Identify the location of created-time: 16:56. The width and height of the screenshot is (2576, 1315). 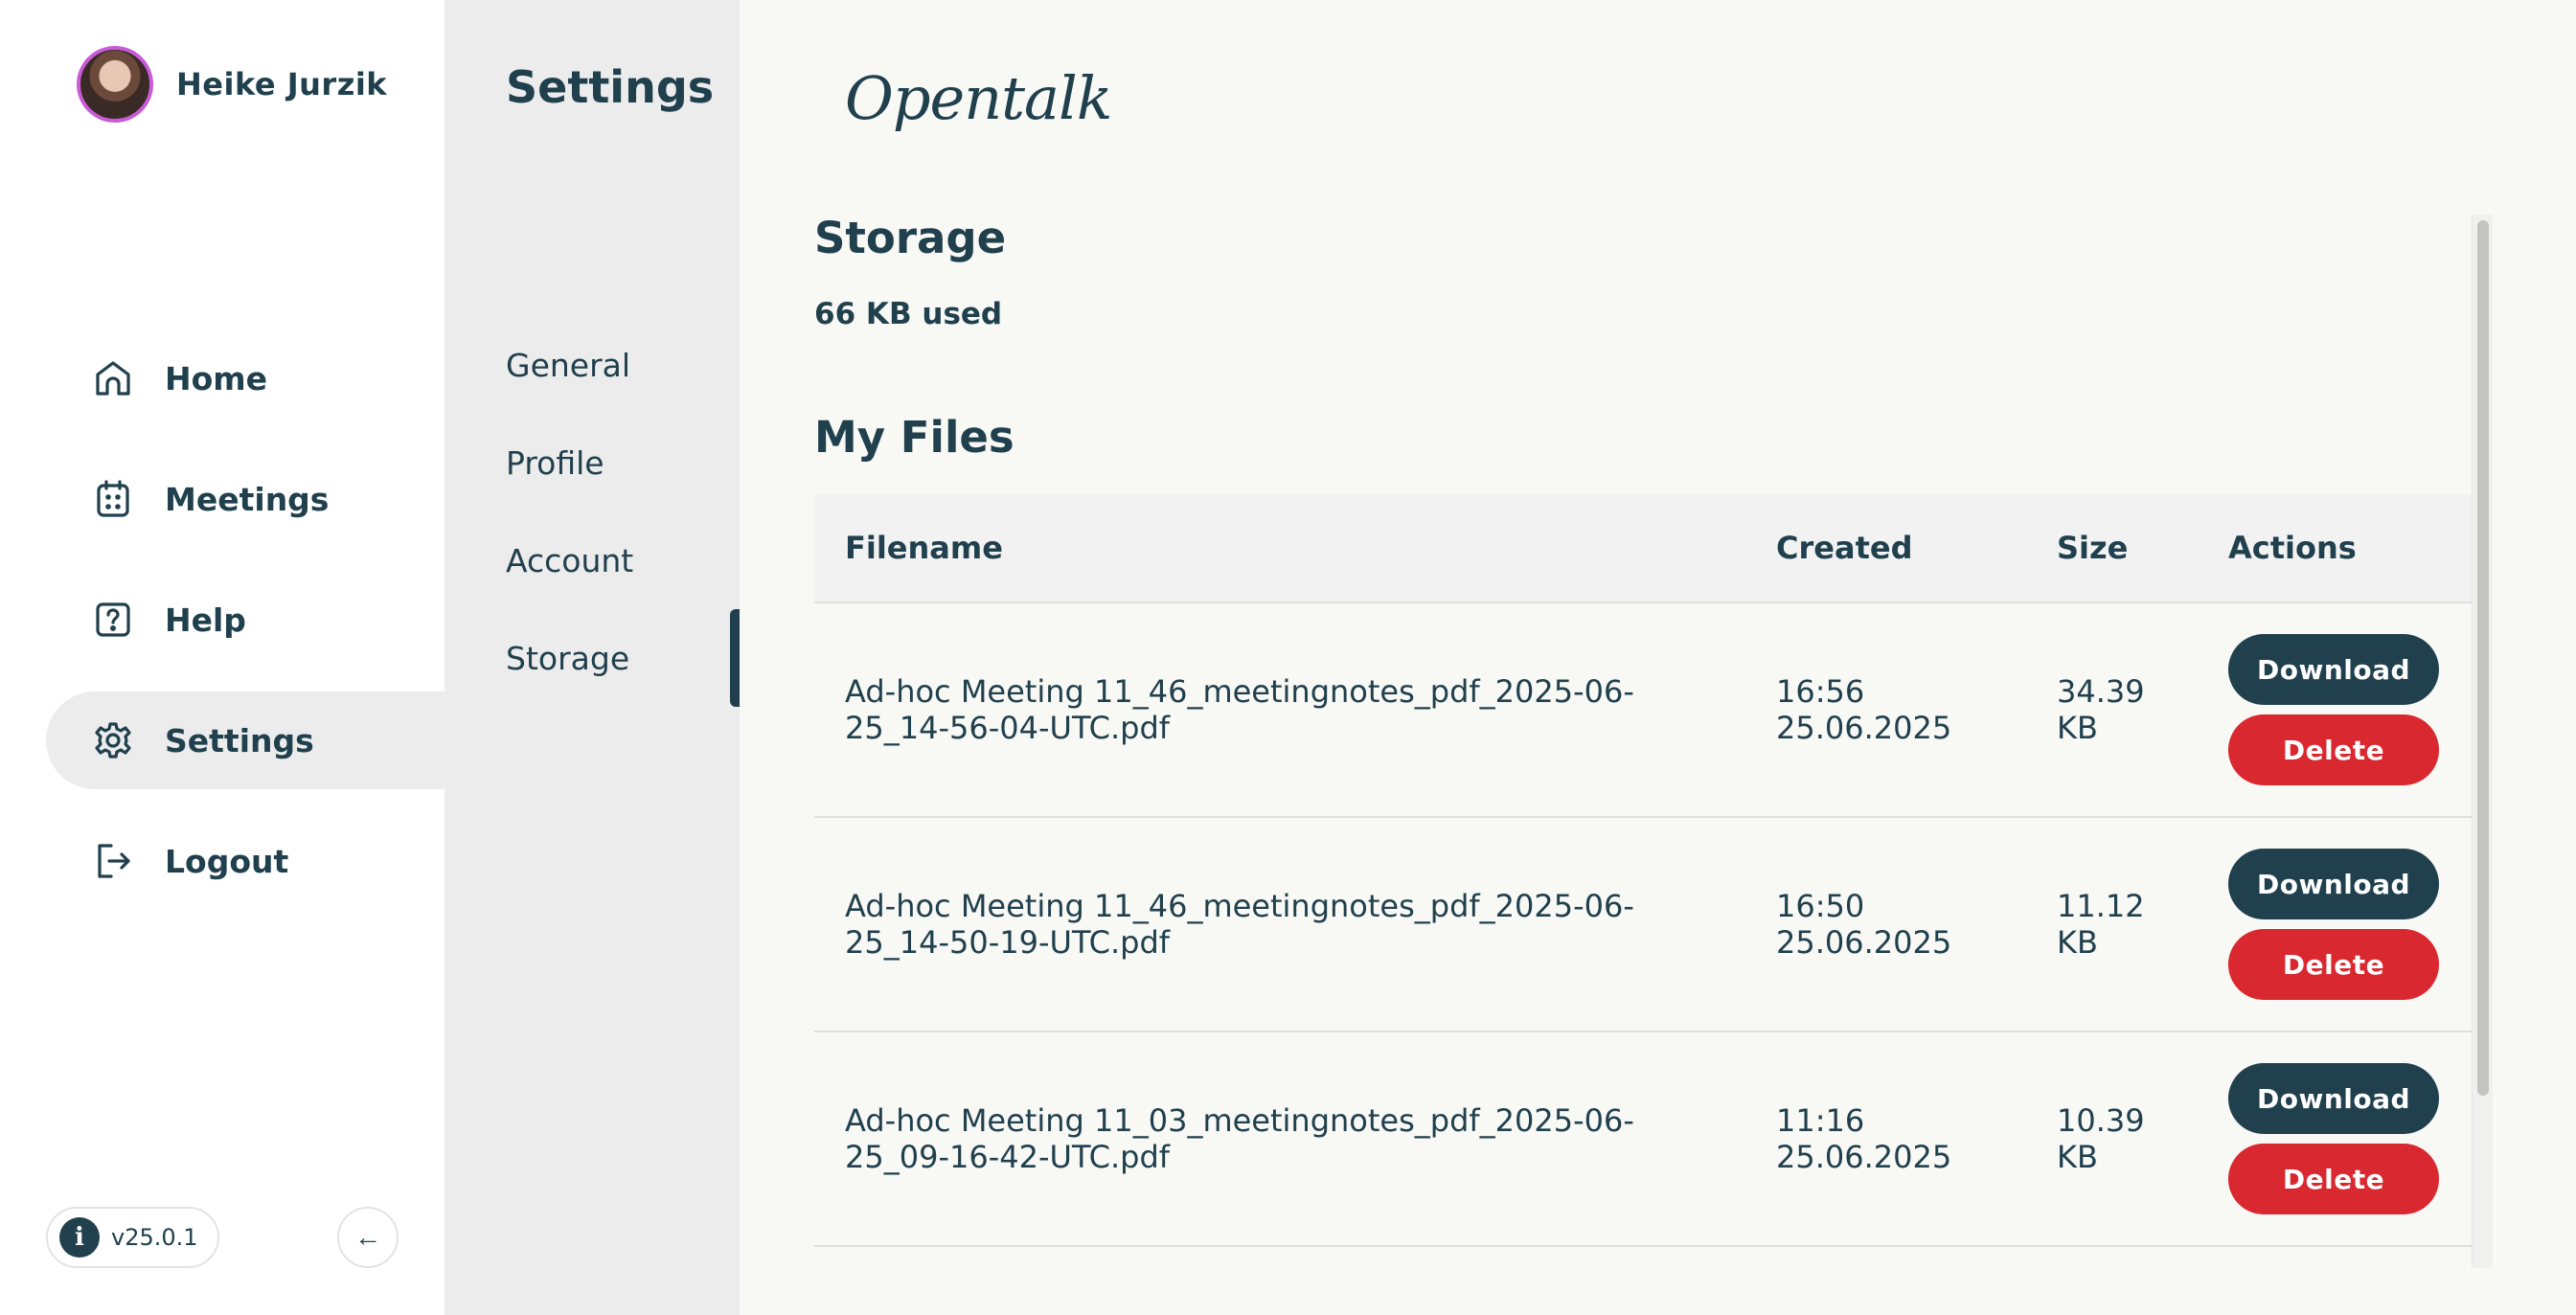
(1820, 691).